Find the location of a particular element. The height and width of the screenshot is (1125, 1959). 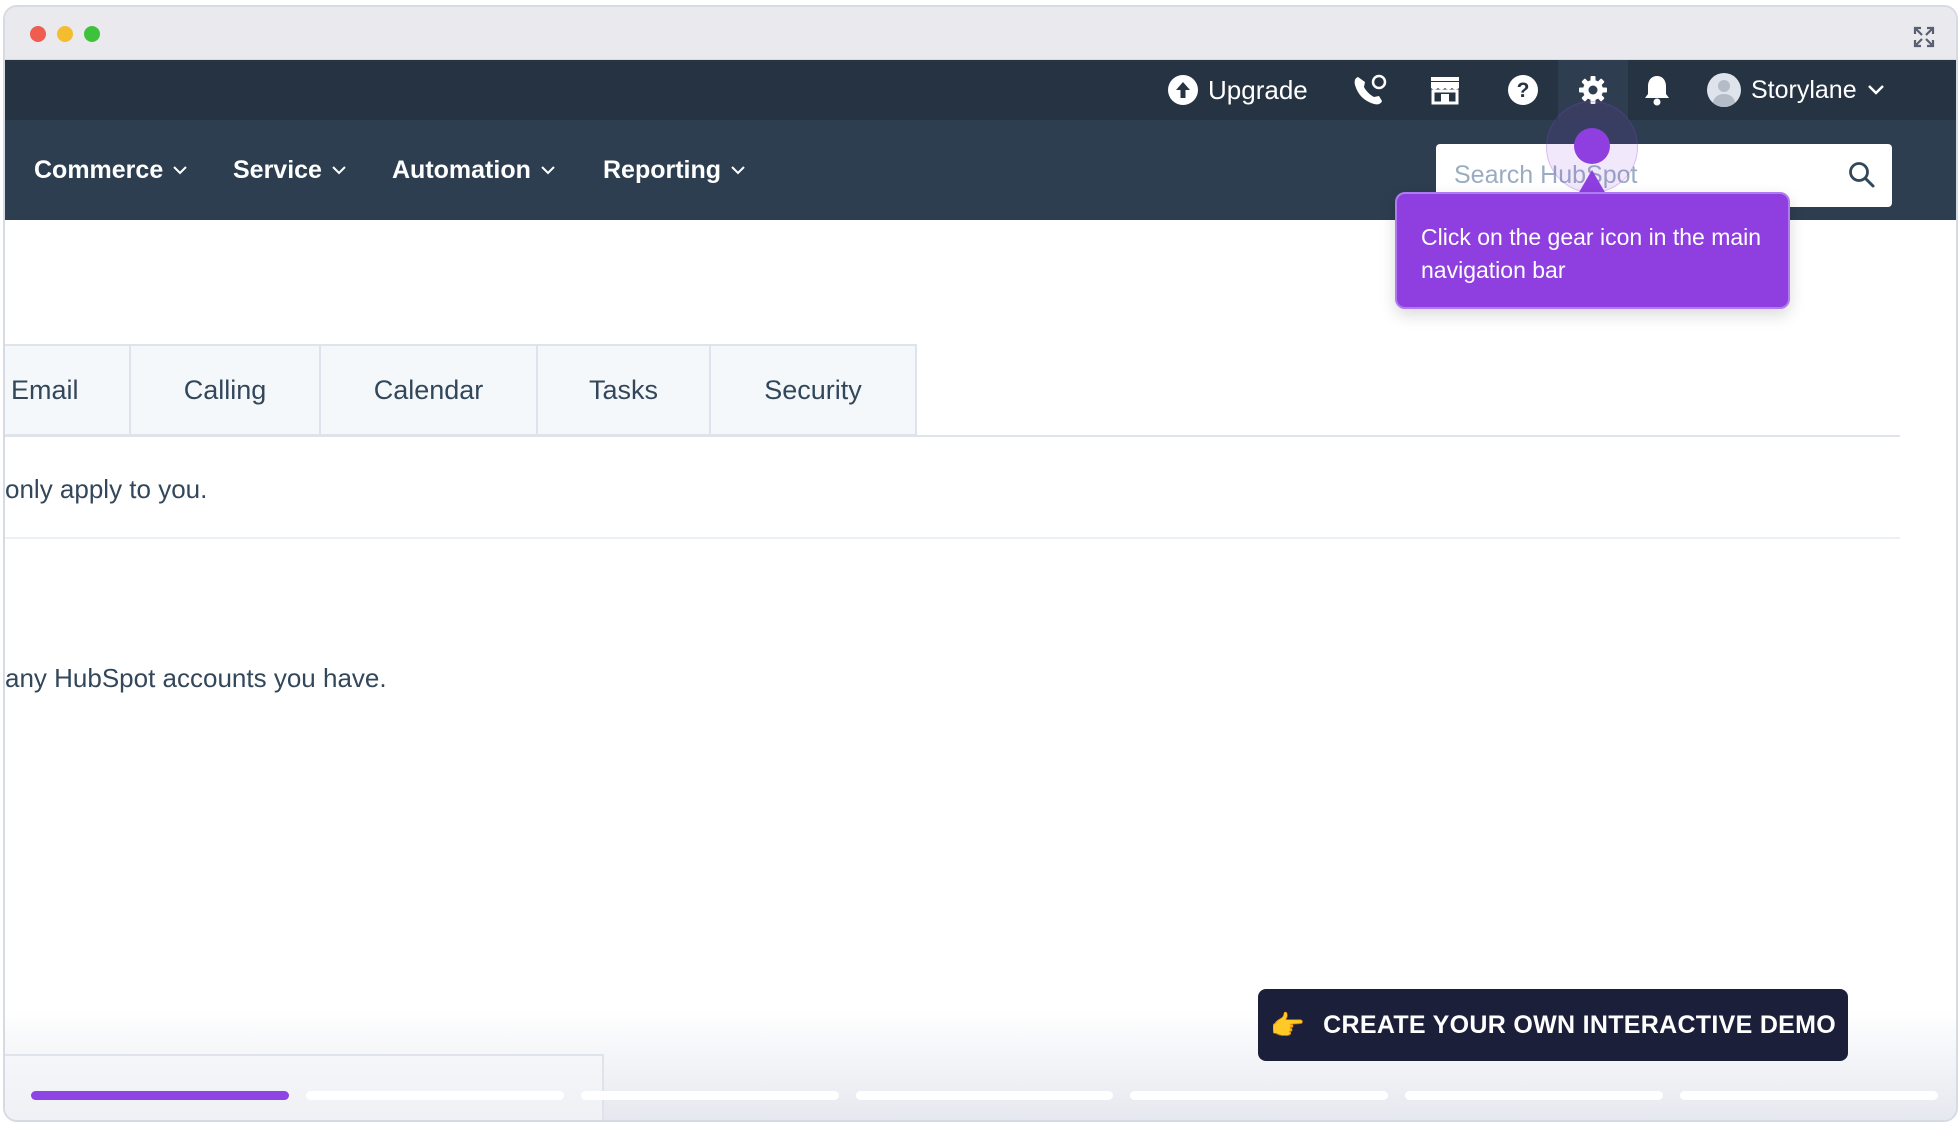

window-chrome is located at coordinates (980, 33).